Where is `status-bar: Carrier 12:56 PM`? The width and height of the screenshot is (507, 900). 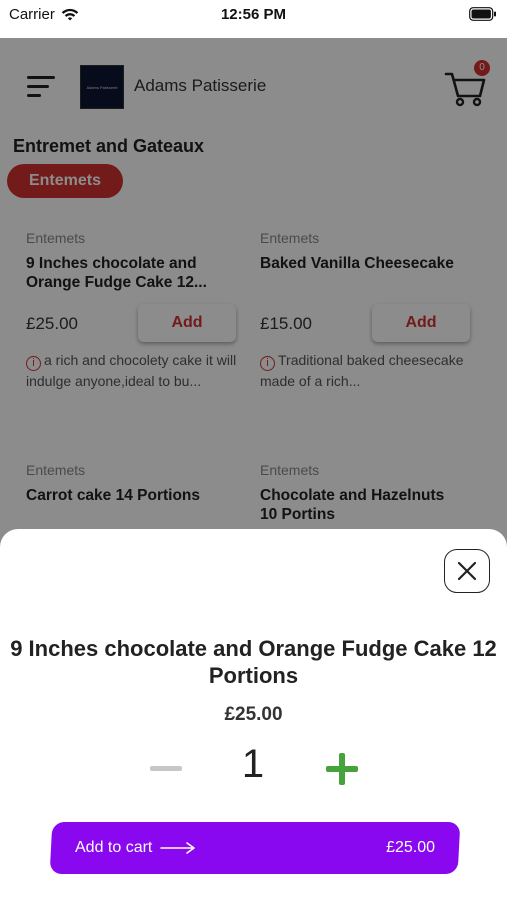
status-bar: Carrier 12:56 PM is located at coordinates (253, 19).